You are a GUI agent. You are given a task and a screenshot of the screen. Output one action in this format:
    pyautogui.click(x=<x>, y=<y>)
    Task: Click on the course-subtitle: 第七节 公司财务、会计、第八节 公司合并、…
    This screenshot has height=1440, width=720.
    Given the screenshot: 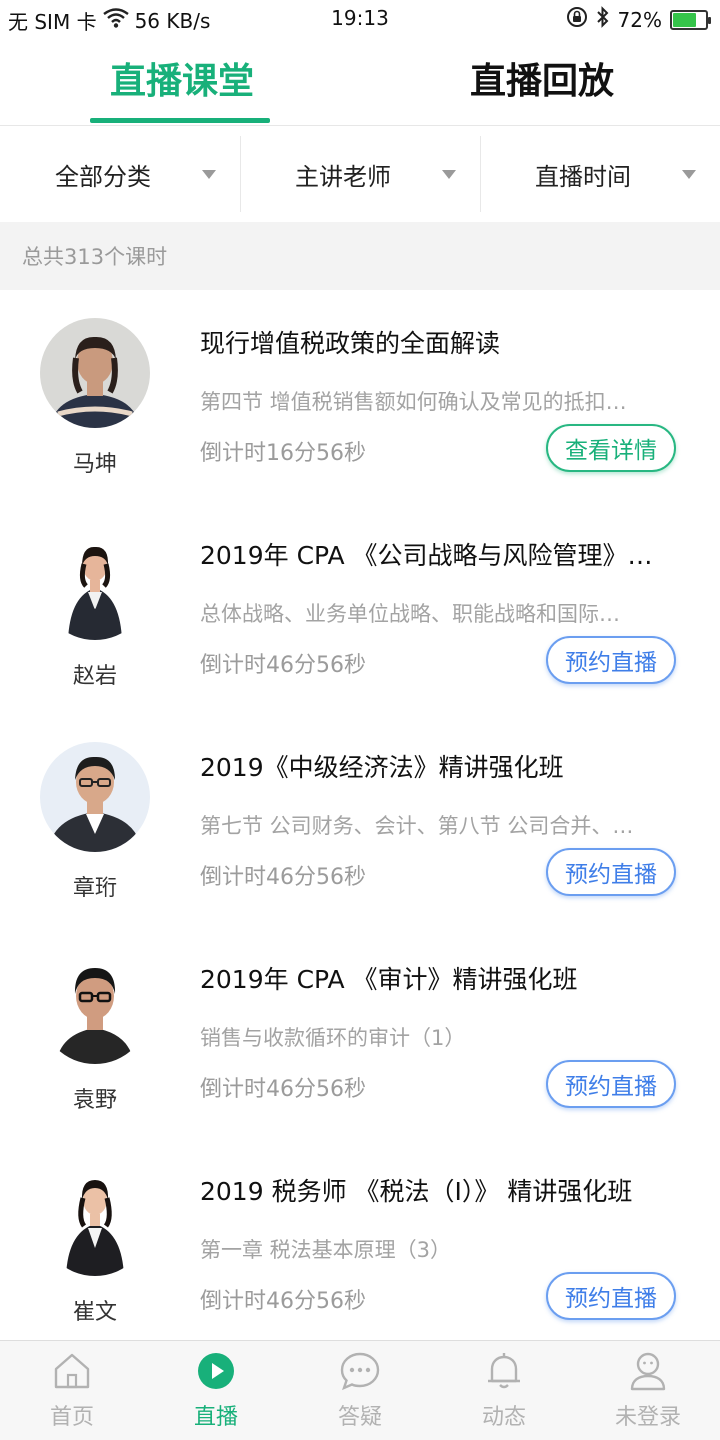 What is the action you would take?
    pyautogui.click(x=417, y=826)
    